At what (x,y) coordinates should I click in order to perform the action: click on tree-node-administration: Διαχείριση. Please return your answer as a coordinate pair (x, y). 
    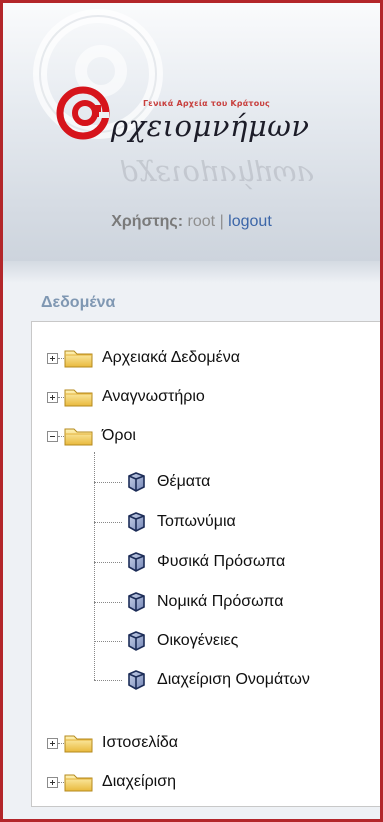
    Looking at the image, I should click on (111, 782).